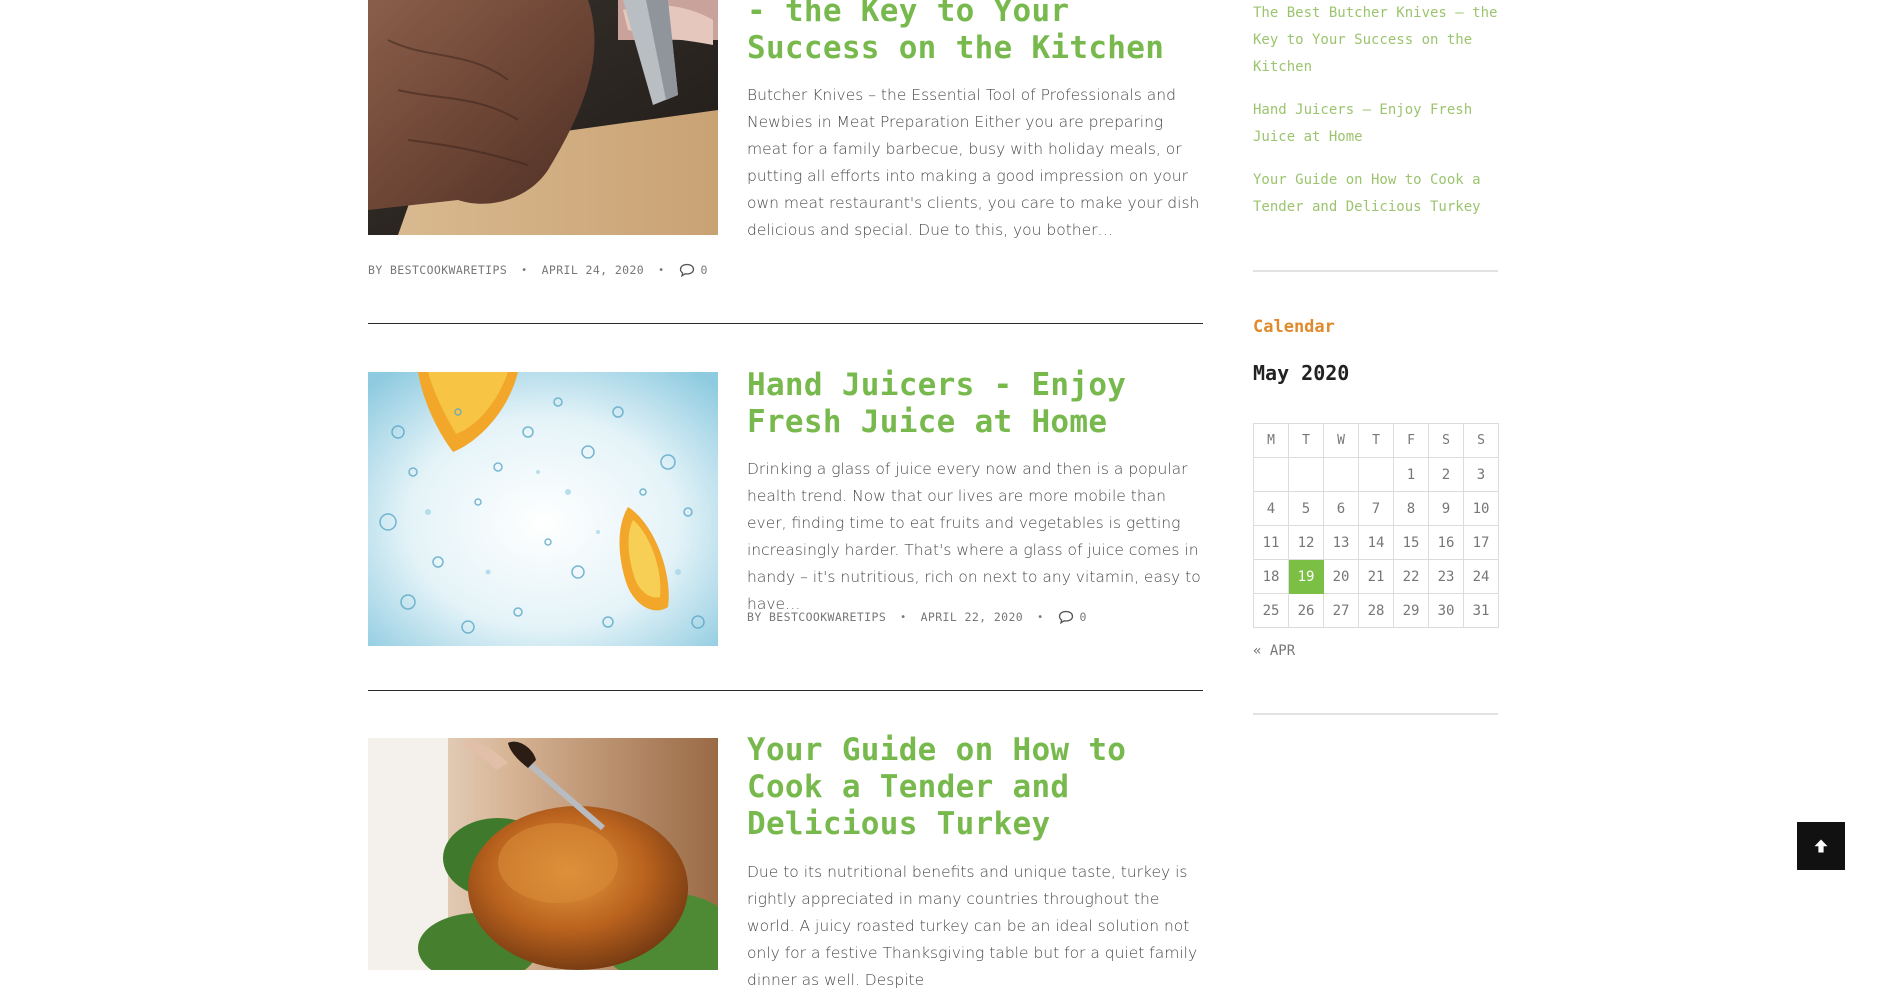 The height and width of the screenshot is (994, 1880). I want to click on post-title: - the Key to Your Success on the Kitchen, so click(955, 33).